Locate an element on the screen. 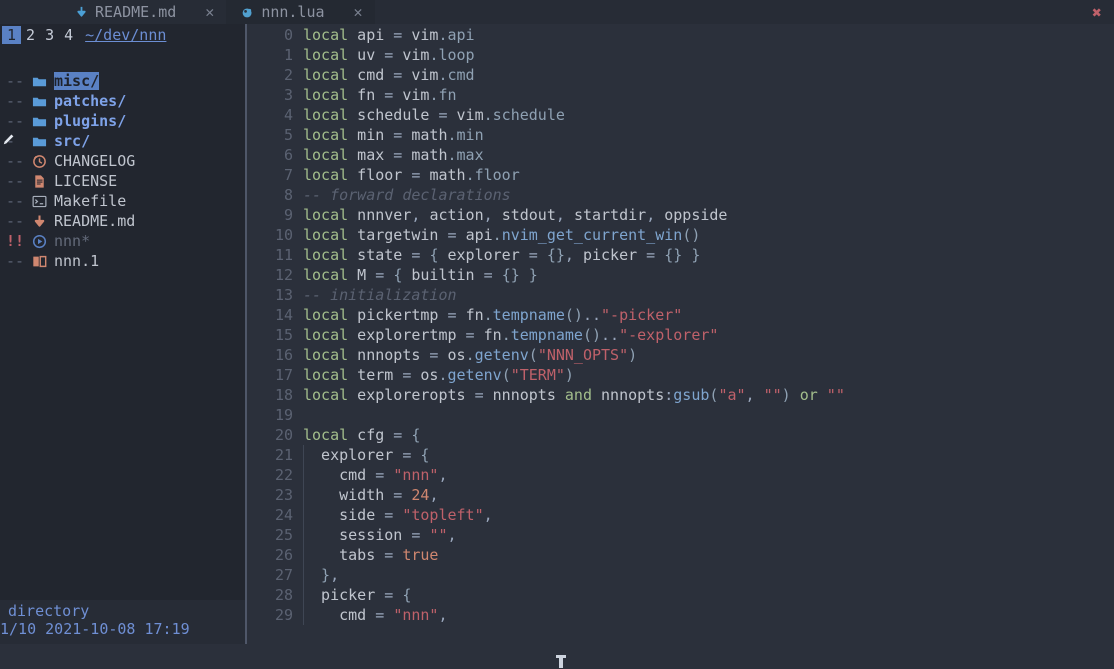  file-tree-row: -- plugins/ is located at coordinates (122, 121).